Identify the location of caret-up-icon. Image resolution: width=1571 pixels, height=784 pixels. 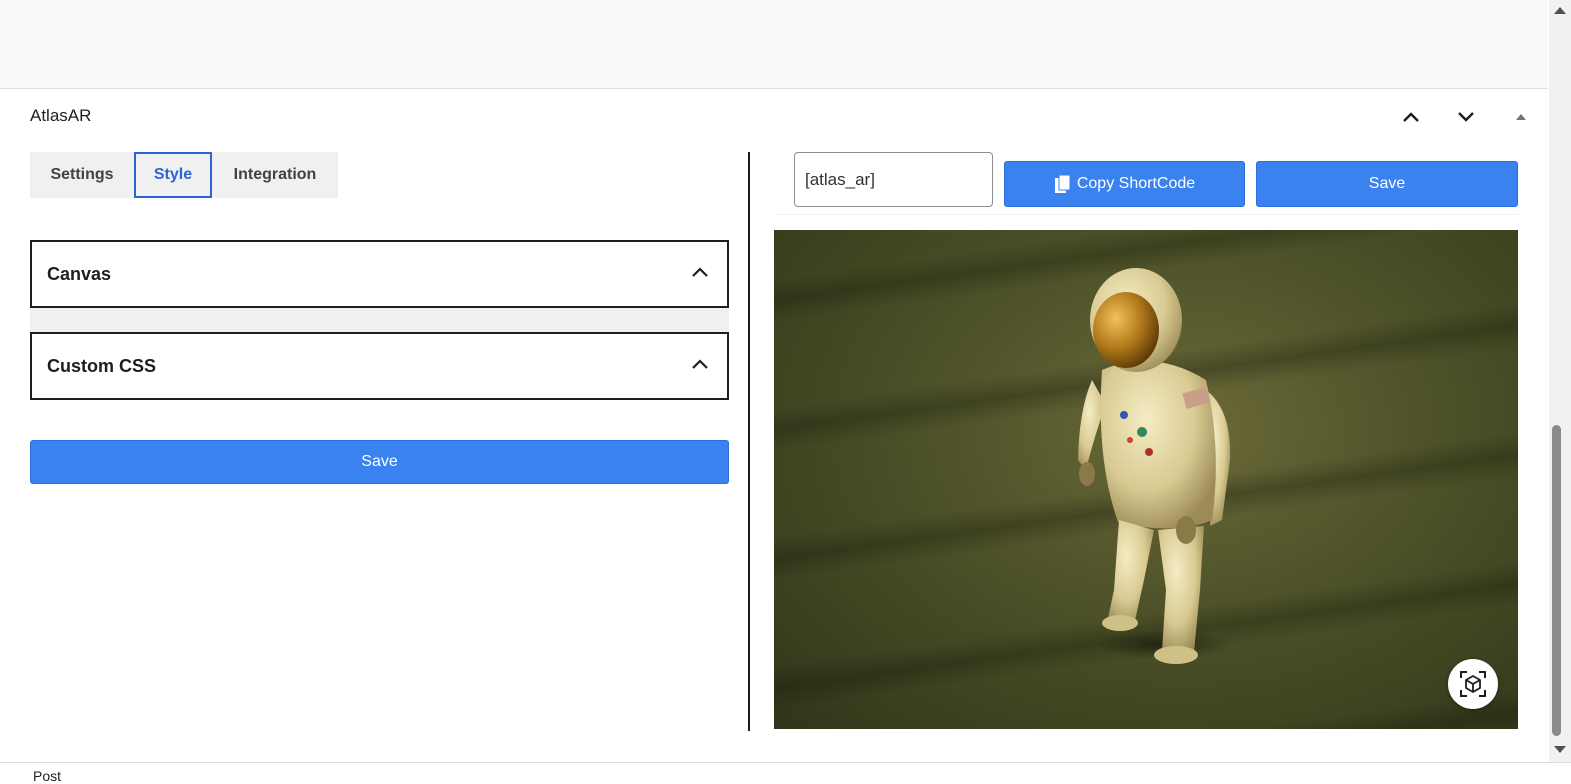
(1521, 117).